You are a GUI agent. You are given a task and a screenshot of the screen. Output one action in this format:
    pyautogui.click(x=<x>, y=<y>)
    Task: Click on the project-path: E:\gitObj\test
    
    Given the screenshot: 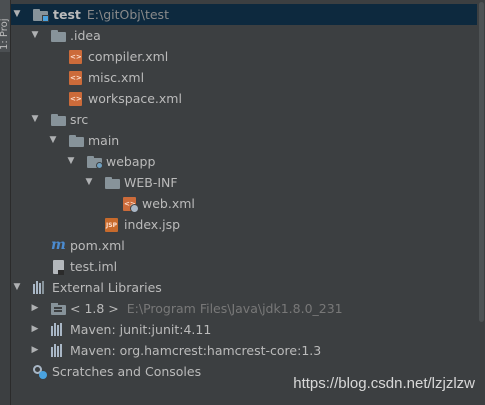 What is the action you would take?
    pyautogui.click(x=127, y=14)
    